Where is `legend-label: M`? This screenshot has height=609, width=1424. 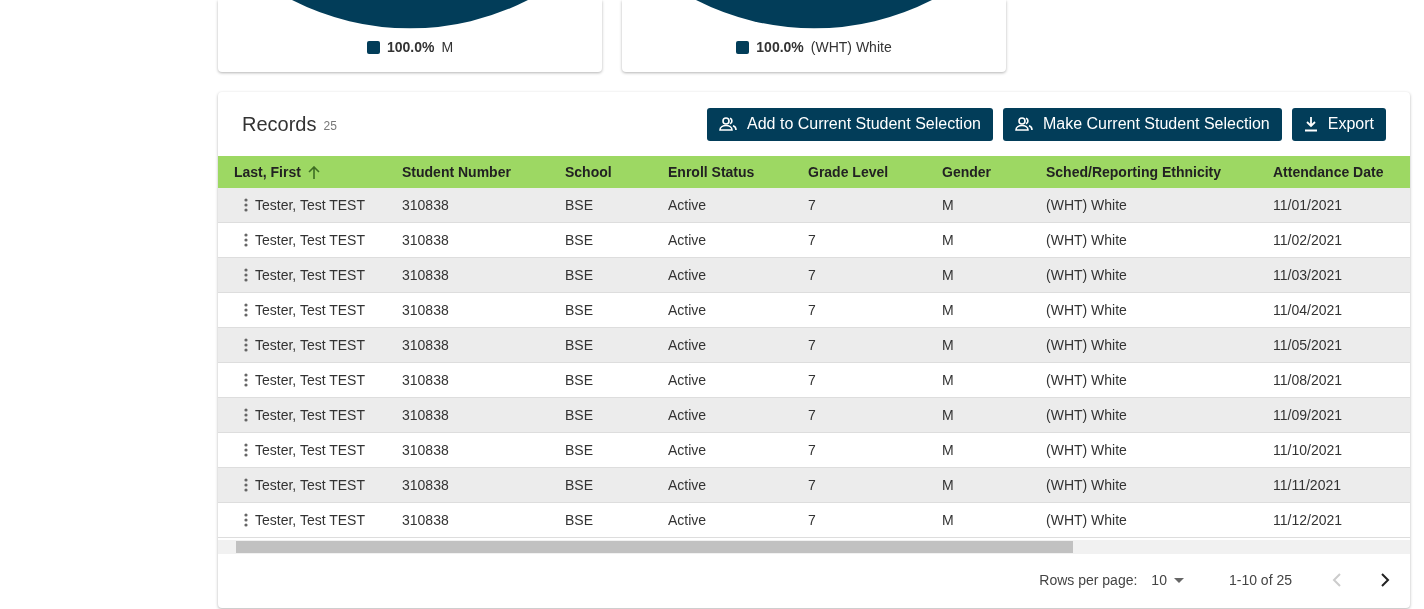 legend-label: M is located at coordinates (447, 47).